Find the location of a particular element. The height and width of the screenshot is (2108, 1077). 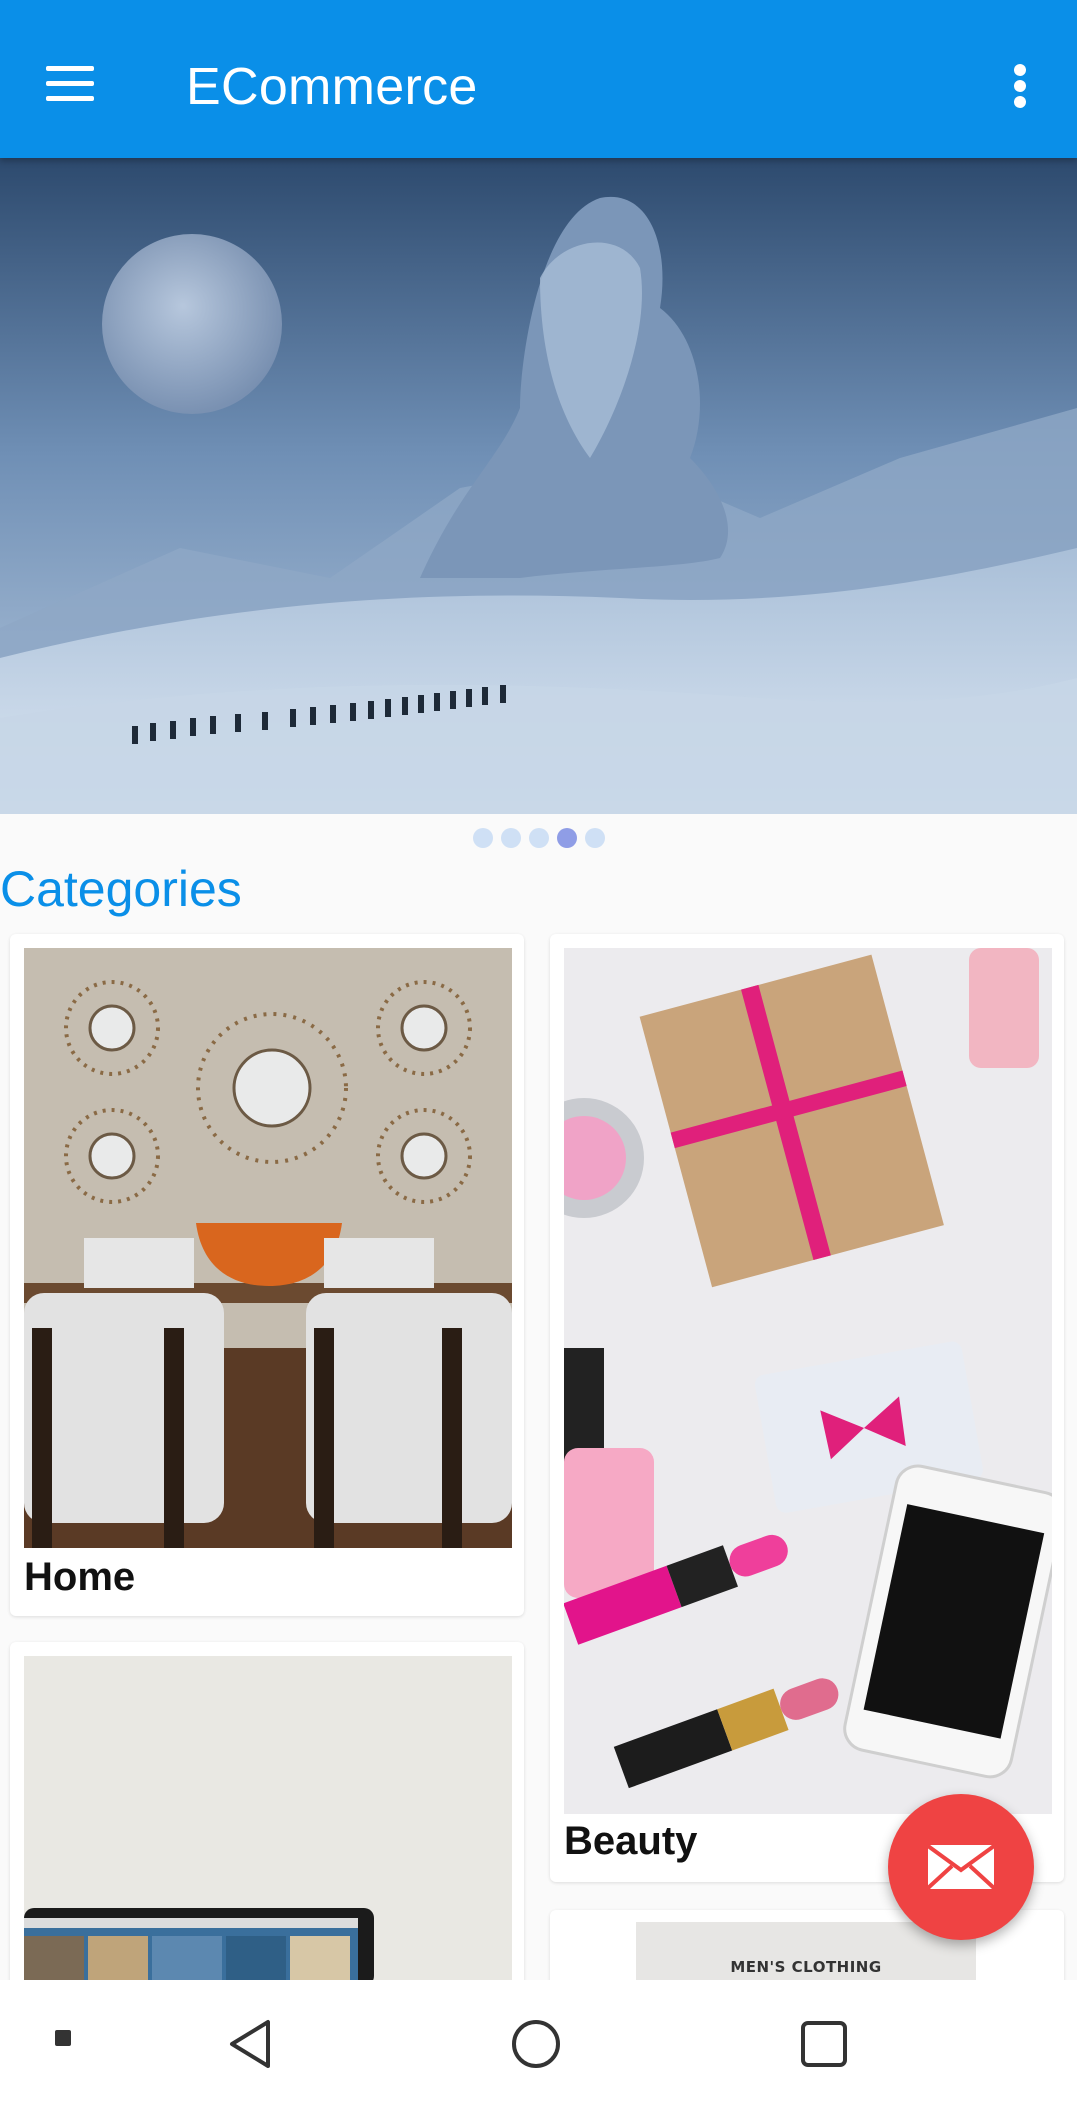

mail-icon is located at coordinates (961, 1867).